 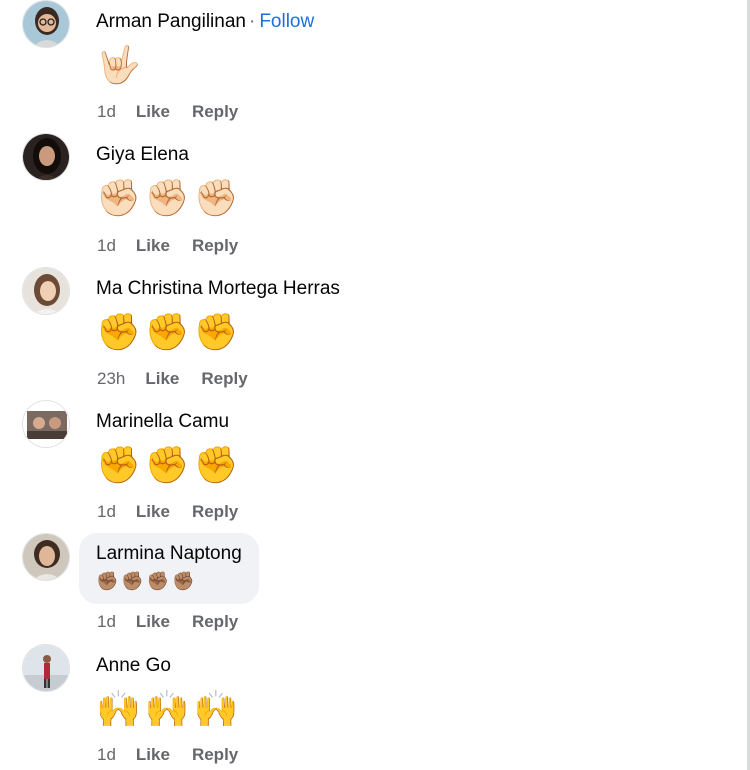 I want to click on author-row: Larmina Naptong, so click(x=169, y=554).